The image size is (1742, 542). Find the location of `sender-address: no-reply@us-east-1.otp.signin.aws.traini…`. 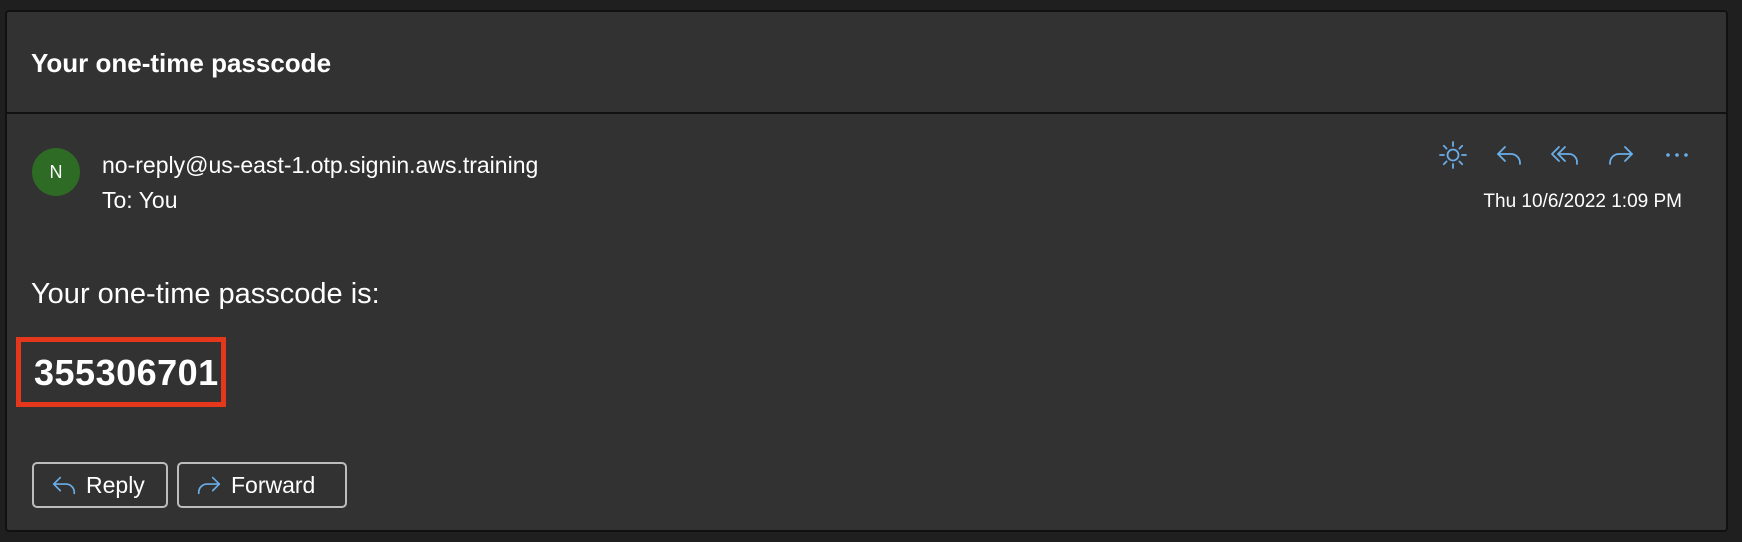

sender-address: no-reply@us-east-1.otp.signin.aws.traini… is located at coordinates (320, 165).